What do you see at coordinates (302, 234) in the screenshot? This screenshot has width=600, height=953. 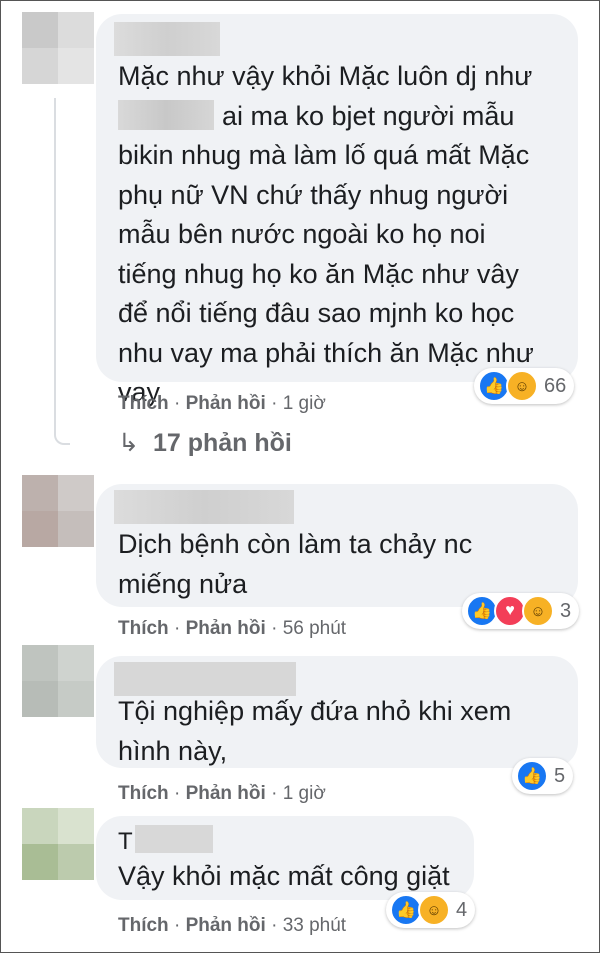 I see `comment-line: mẫu bên nước ngoài ko họ noi` at bounding box center [302, 234].